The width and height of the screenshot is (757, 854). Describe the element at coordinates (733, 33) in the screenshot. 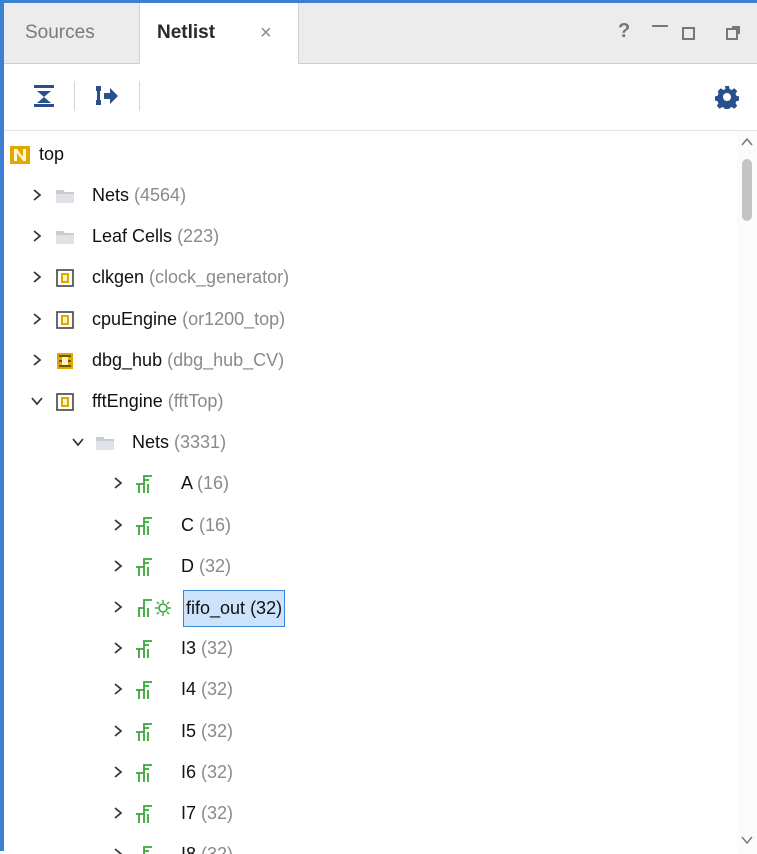

I see `float-window-icon` at that location.